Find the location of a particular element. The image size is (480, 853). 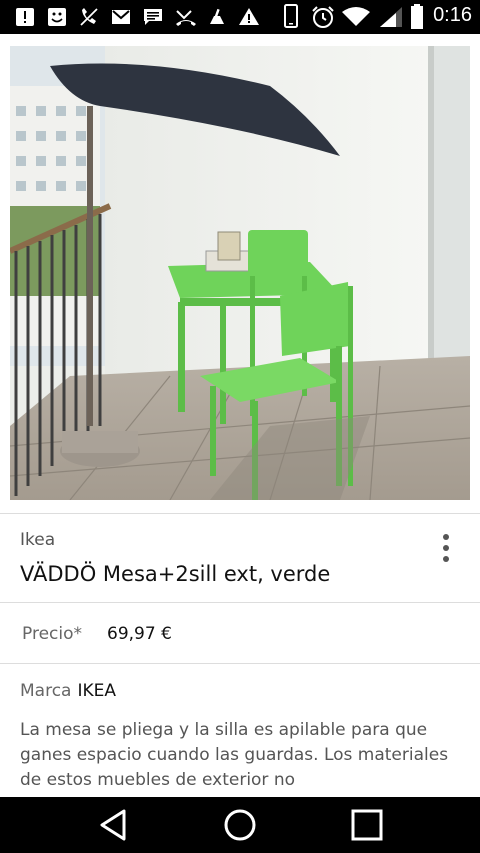

navigation-bar is located at coordinates (240, 825).